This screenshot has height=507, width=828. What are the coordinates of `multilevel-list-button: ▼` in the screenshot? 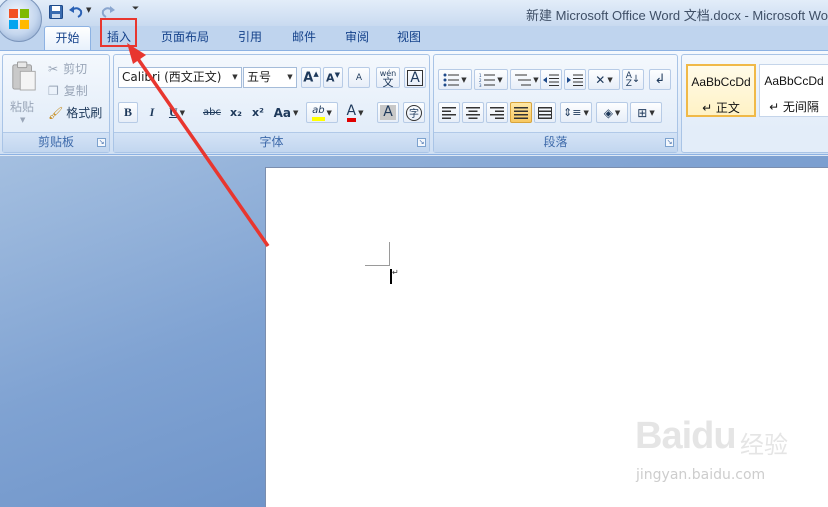 It's located at (527, 79).